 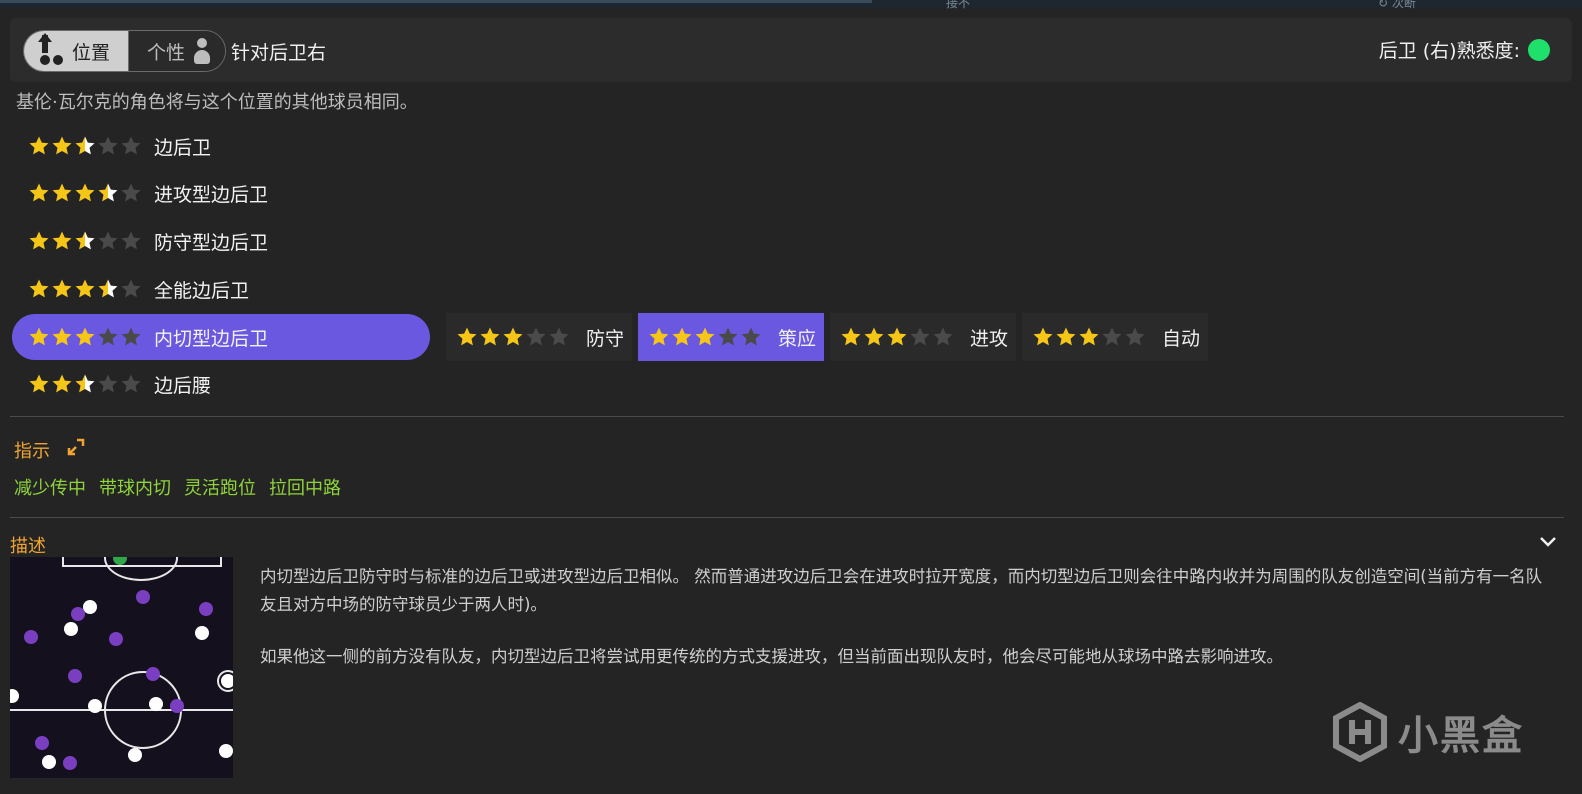 What do you see at coordinates (76, 447) in the screenshot?
I see `expand-icon` at bounding box center [76, 447].